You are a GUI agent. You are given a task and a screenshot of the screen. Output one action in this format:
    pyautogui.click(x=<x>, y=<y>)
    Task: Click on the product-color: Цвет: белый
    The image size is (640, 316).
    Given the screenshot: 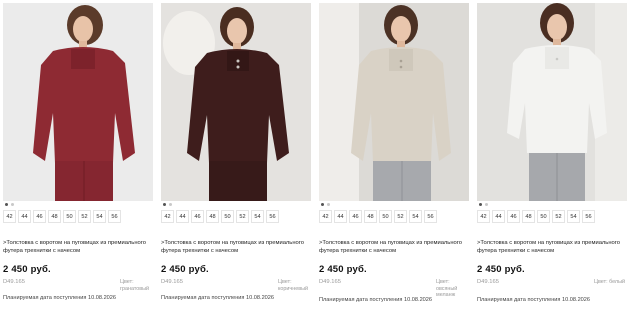 What is the action you would take?
    pyautogui.click(x=609, y=282)
    